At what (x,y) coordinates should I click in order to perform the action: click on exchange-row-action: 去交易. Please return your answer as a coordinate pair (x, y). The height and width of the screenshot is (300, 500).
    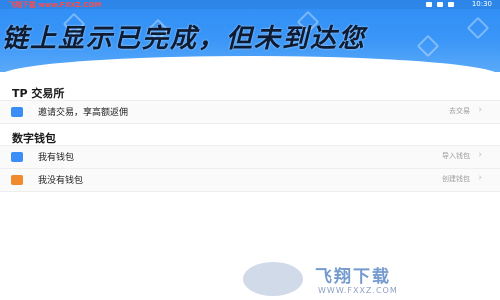
    Looking at the image, I should click on (459, 111).